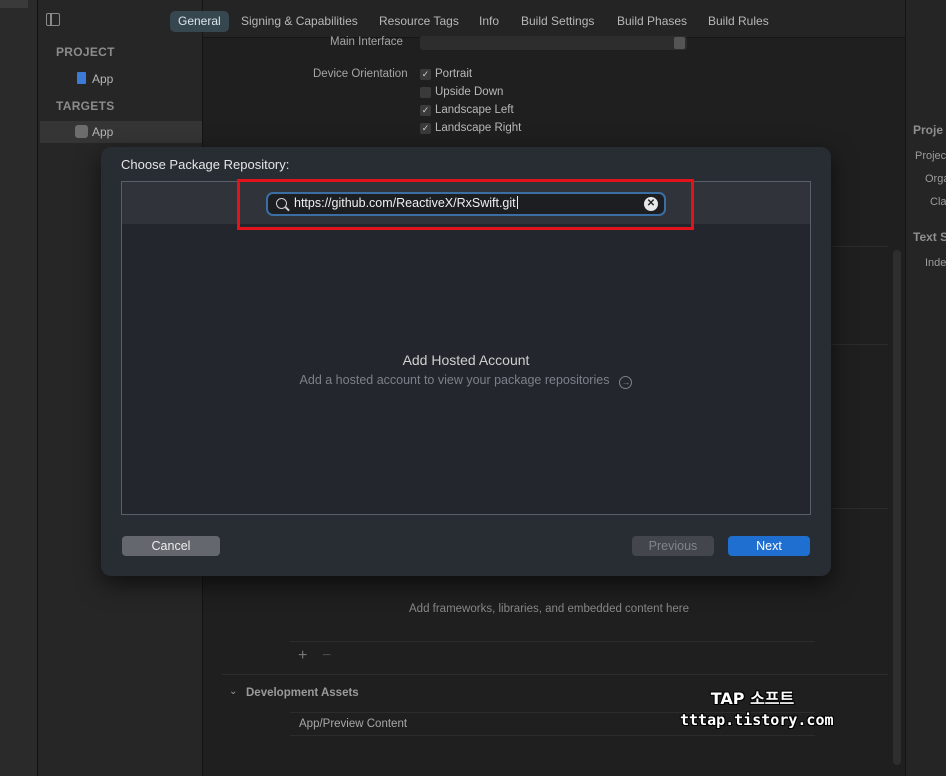 The width and height of the screenshot is (946, 776). I want to click on main-interface-label: Main Interface, so click(366, 42).